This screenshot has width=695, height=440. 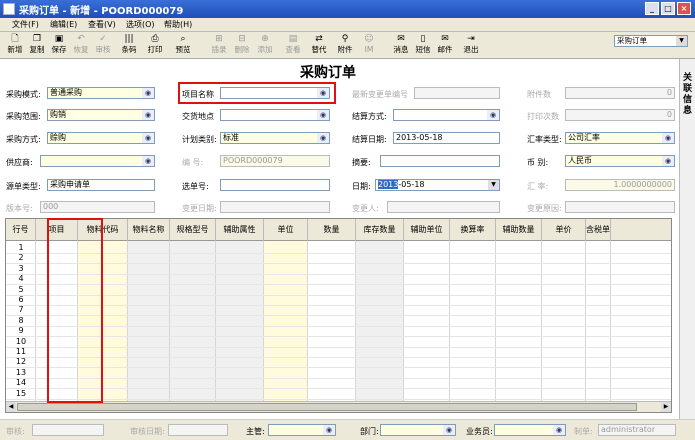 What do you see at coordinates (530, 430) in the screenshot?
I see `salesman-field: ◉` at bounding box center [530, 430].